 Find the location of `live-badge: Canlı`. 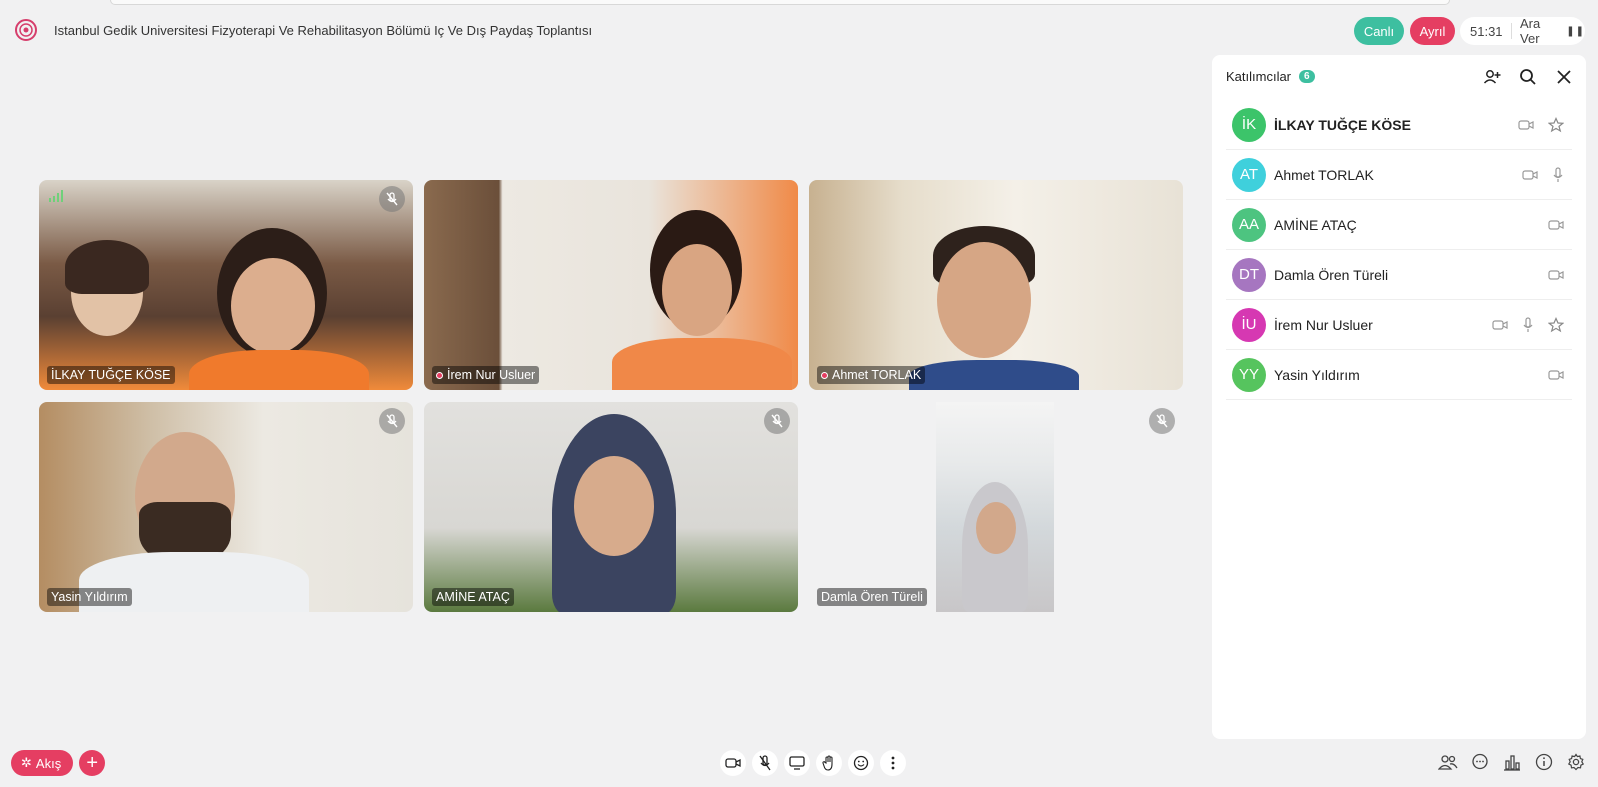

live-badge: Canlı is located at coordinates (1379, 31).